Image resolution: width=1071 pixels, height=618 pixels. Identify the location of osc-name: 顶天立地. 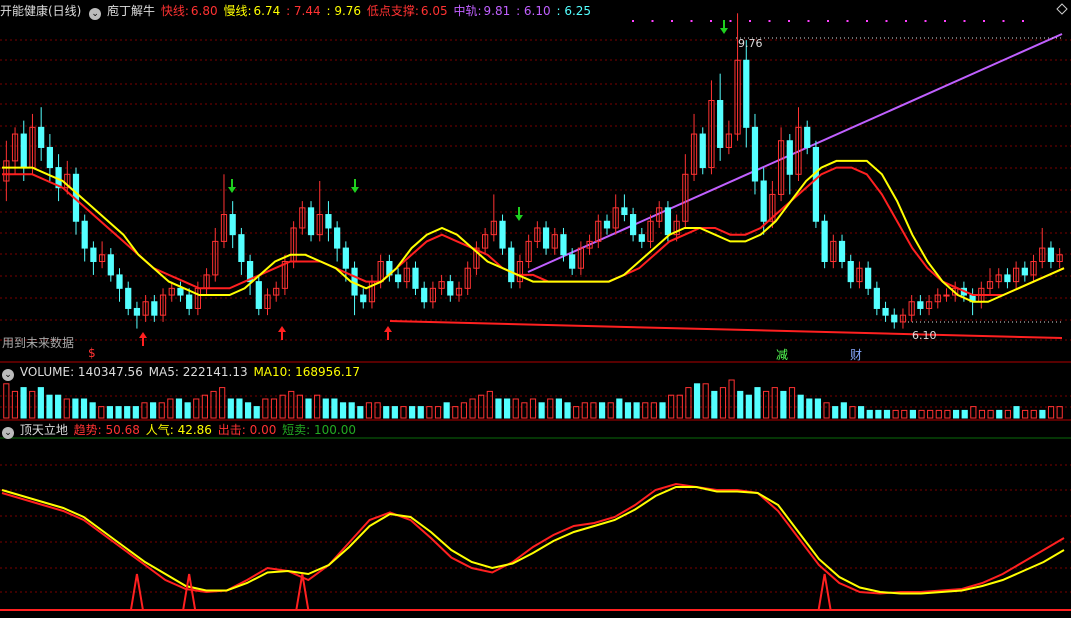
(44, 430).